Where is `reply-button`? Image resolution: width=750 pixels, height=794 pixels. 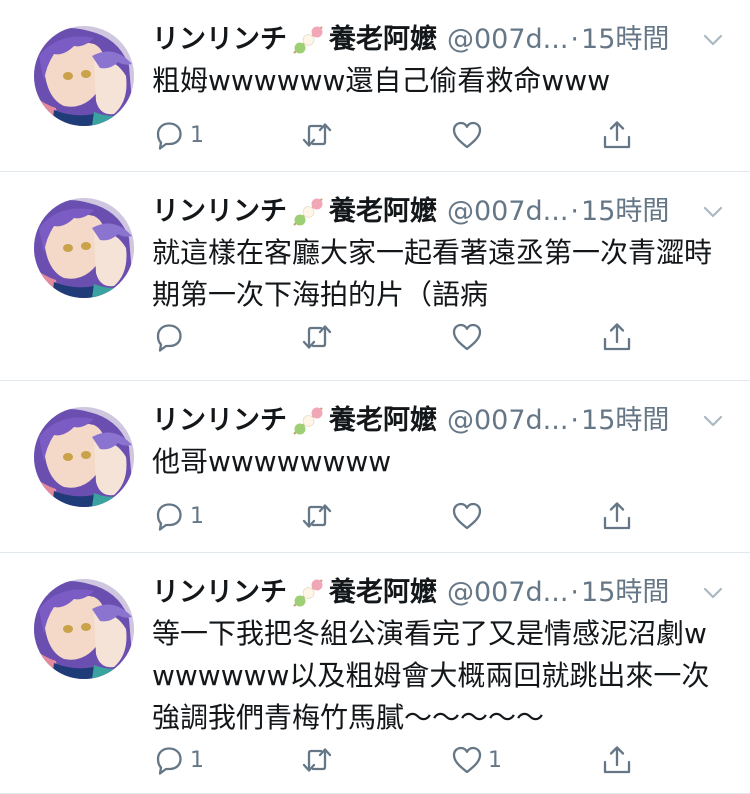 reply-button is located at coordinates (171, 337).